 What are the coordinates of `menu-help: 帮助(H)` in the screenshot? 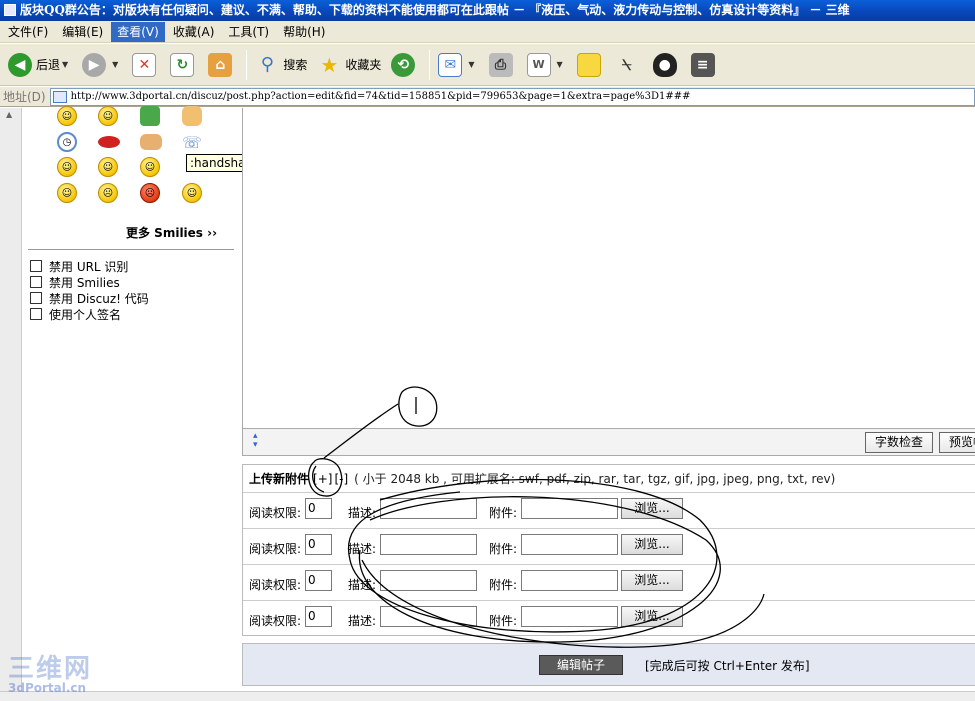 It's located at (304, 32).